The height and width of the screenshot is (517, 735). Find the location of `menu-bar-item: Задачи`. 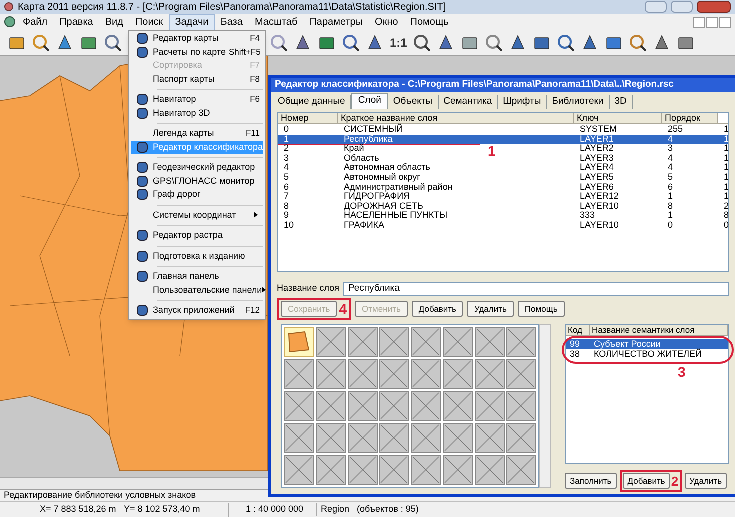

menu-bar-item: Задачи is located at coordinates (192, 22).